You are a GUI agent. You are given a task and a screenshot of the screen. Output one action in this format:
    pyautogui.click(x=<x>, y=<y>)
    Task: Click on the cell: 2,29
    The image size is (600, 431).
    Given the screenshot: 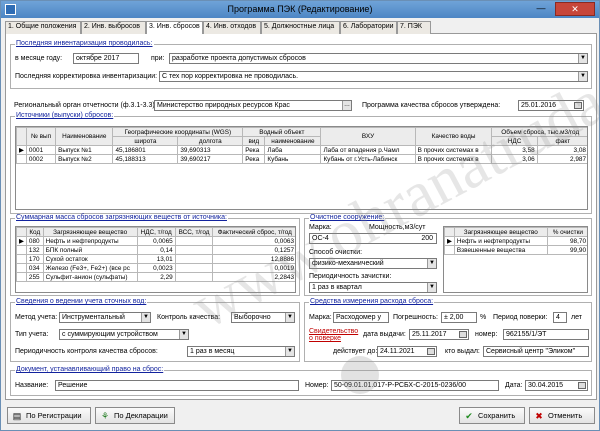 What is the action you would take?
    pyautogui.click(x=156, y=277)
    